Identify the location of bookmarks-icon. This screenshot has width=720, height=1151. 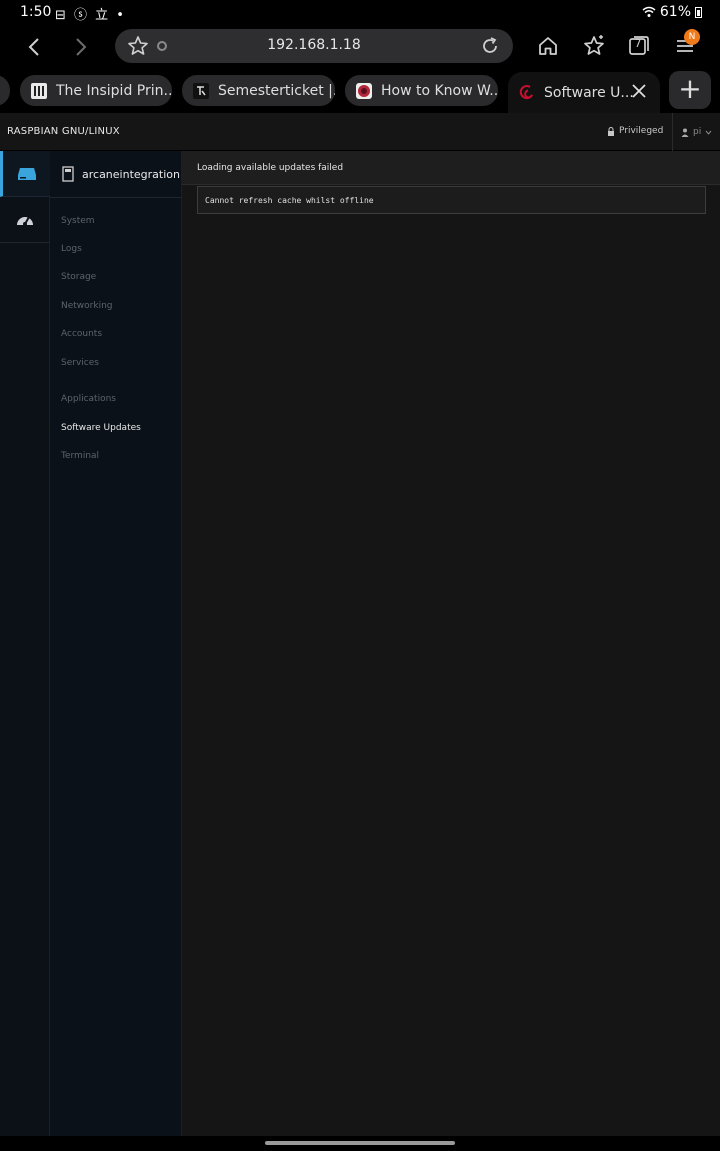
(594, 46).